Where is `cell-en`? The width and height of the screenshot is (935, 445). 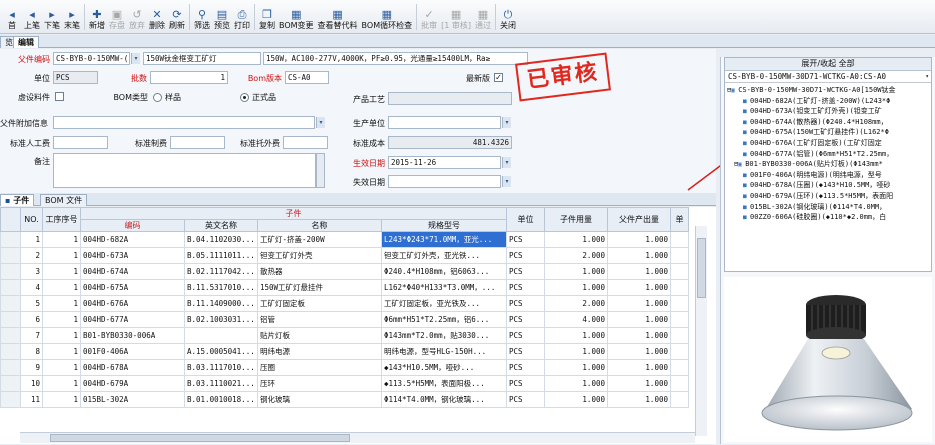
cell-en is located at coordinates (221, 335).